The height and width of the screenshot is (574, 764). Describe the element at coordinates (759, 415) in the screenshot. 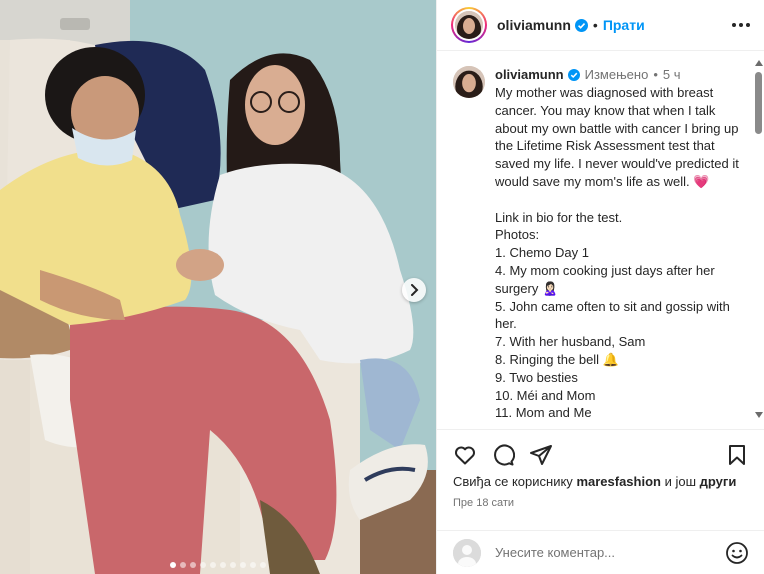

I see `scroll-down-arrow-icon` at that location.